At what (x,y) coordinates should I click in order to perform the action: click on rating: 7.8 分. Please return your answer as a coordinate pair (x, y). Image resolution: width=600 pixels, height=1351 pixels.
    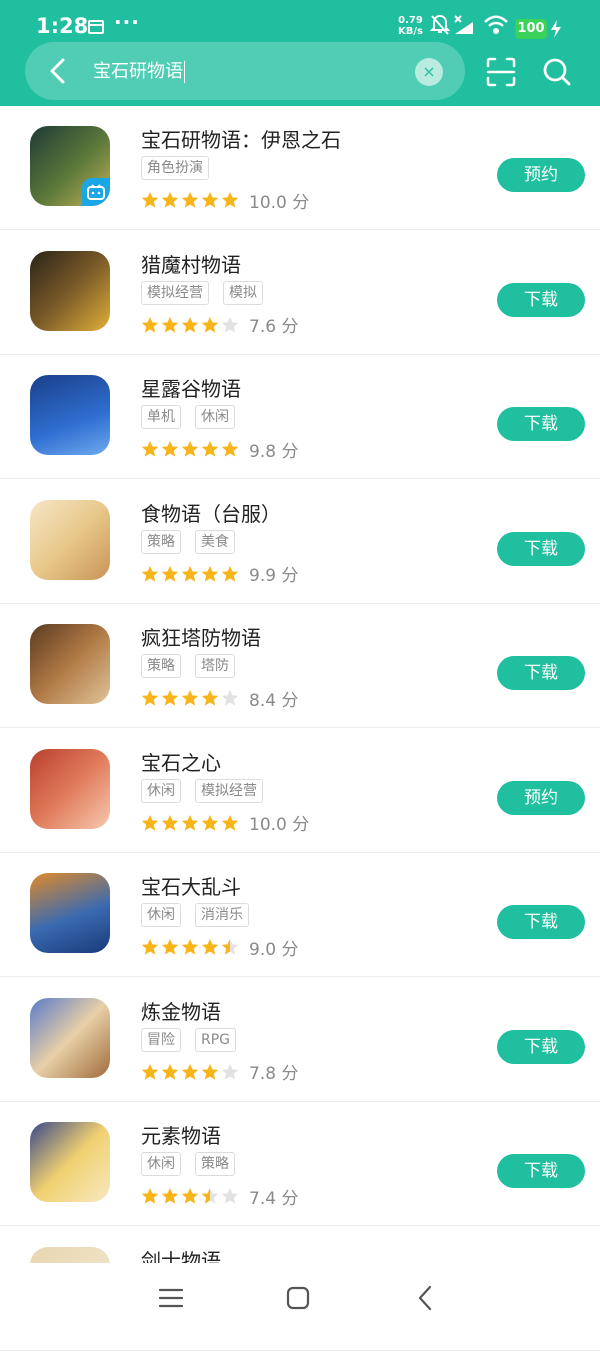
    Looking at the image, I should click on (219, 1073).